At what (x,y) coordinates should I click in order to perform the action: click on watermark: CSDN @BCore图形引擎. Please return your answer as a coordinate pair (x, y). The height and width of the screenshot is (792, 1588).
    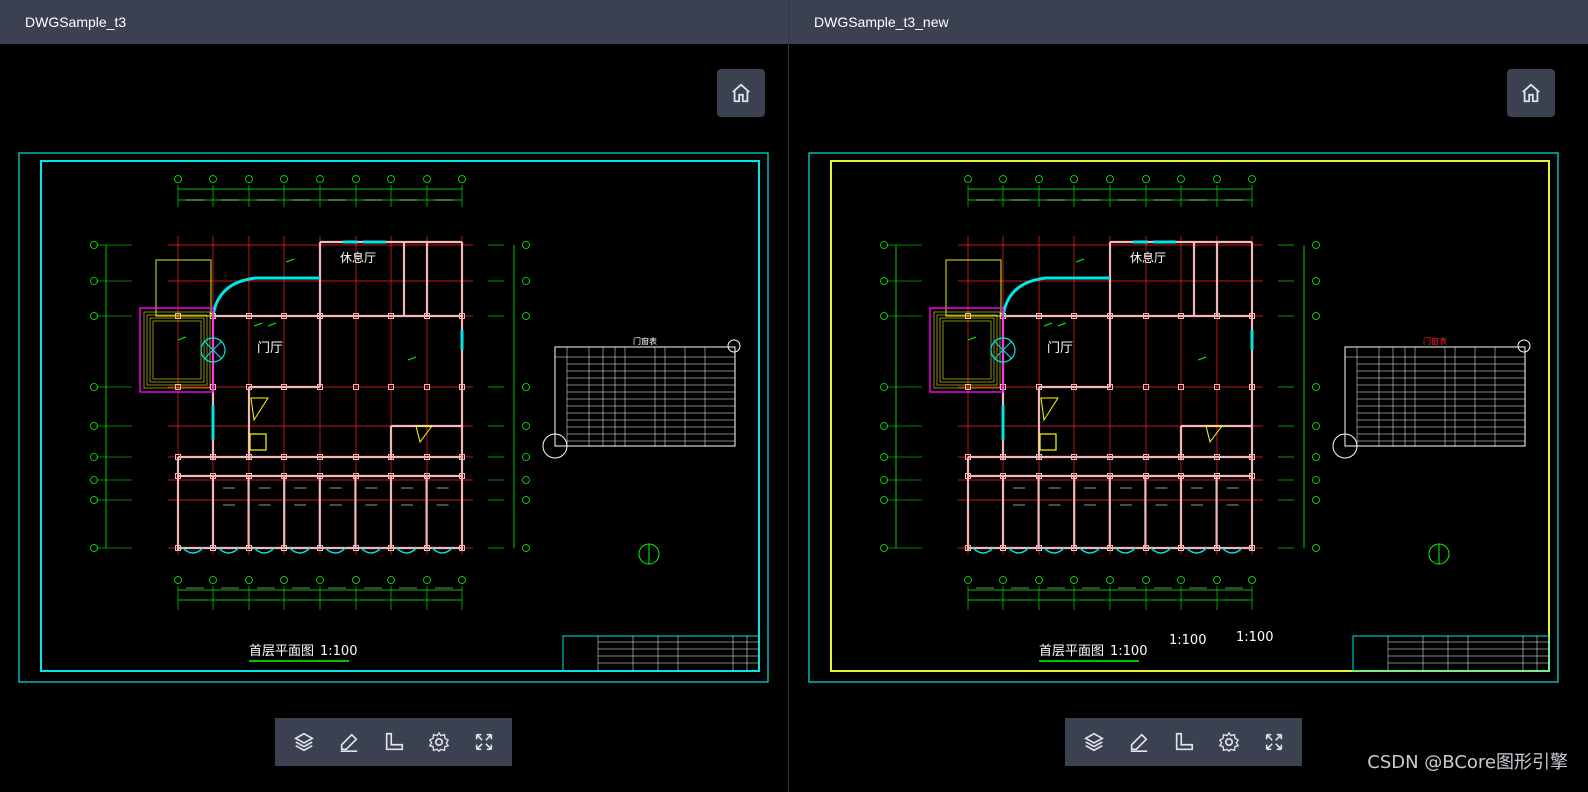
    Looking at the image, I should click on (1467, 762).